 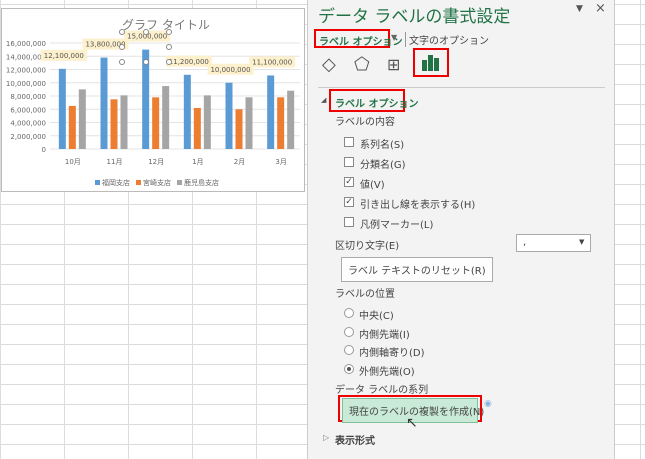 What do you see at coordinates (417, 203) in the screenshot?
I see `checkbox-label: 引き出し線を表示する(H)` at bounding box center [417, 203].